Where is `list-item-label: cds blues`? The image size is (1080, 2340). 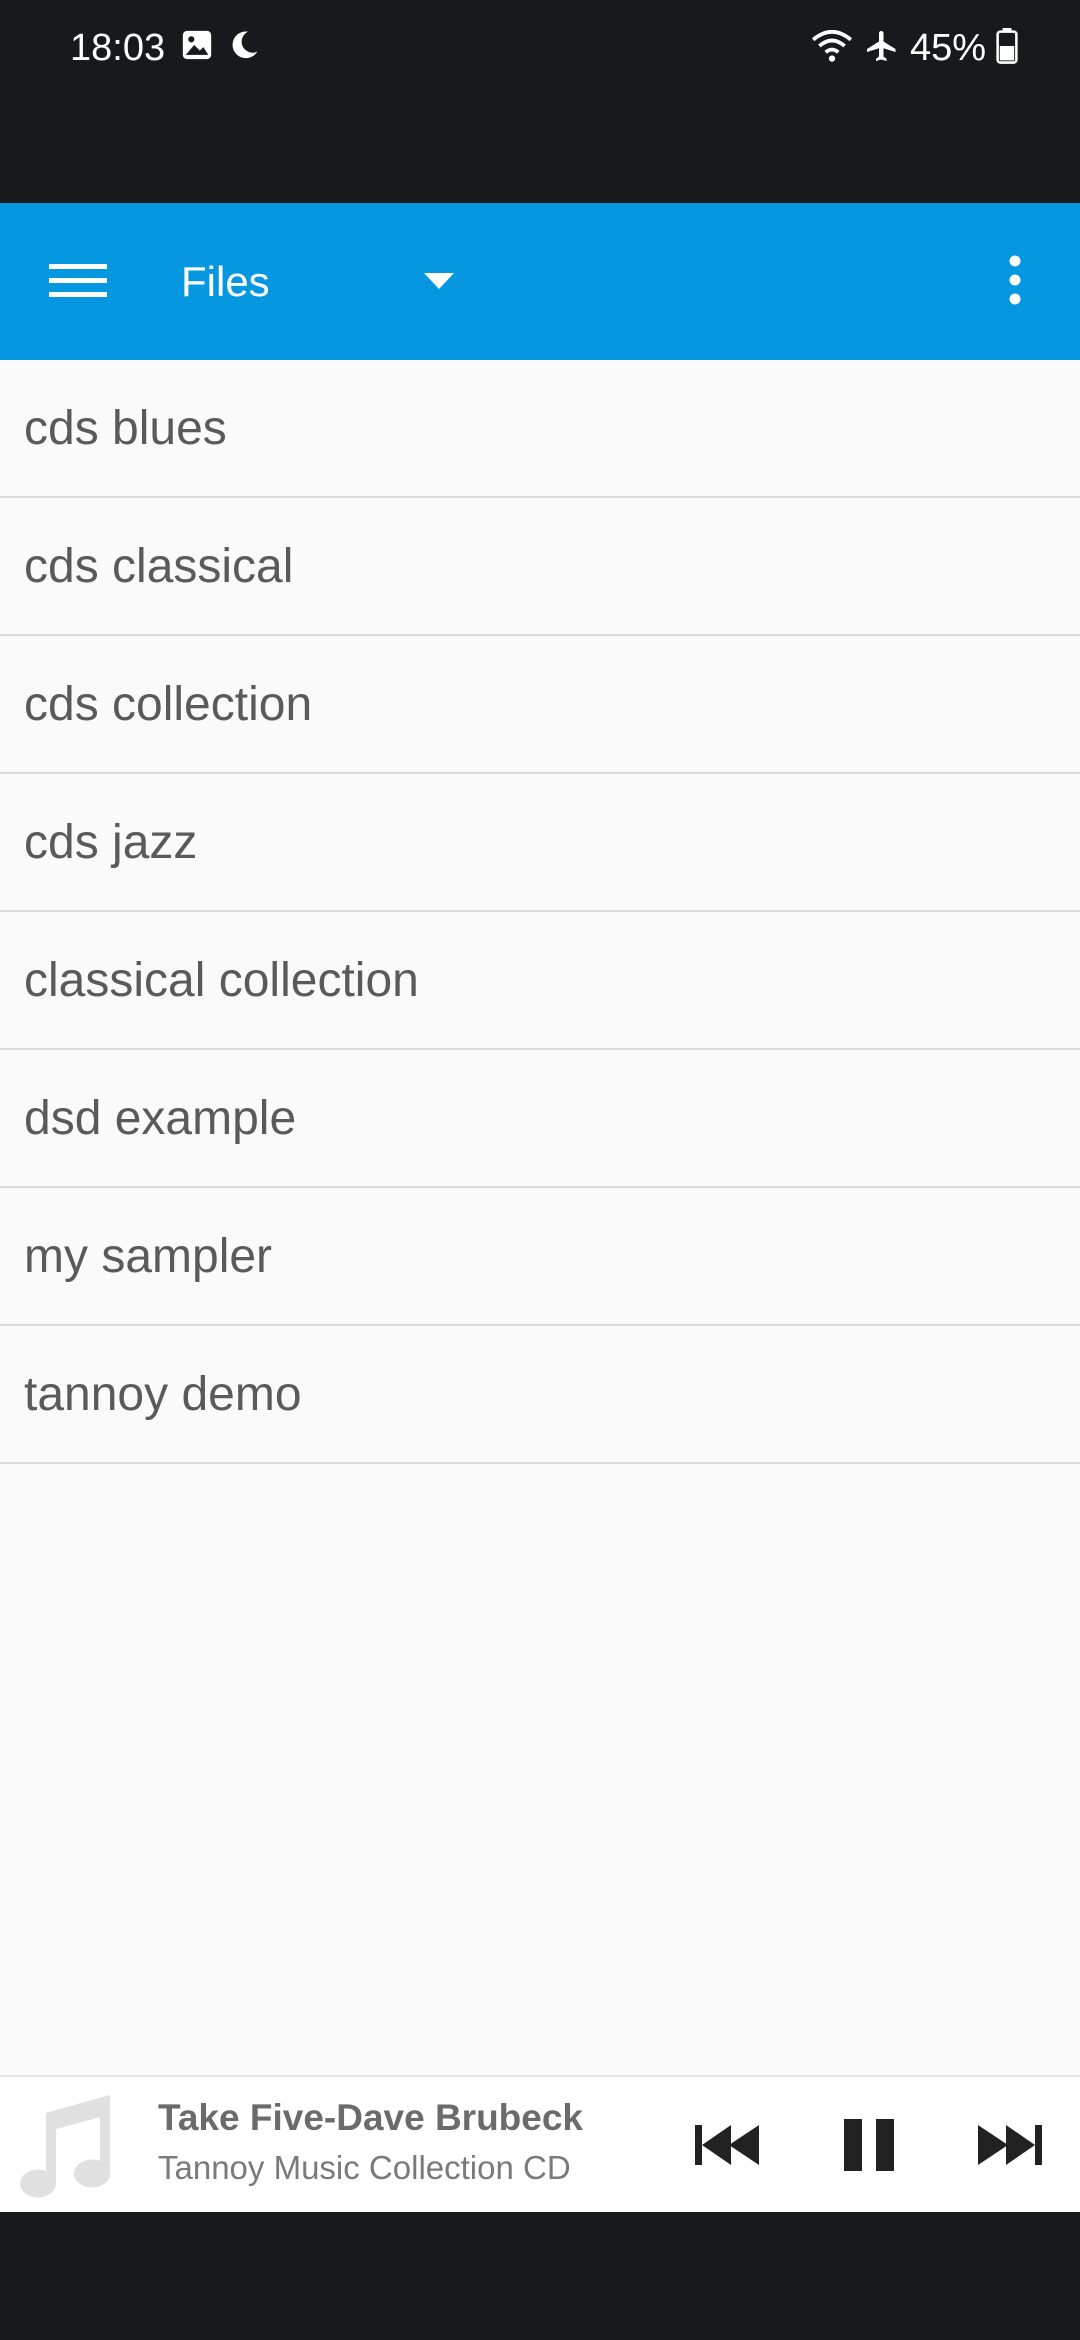
list-item-label: cds blues is located at coordinates (125, 428).